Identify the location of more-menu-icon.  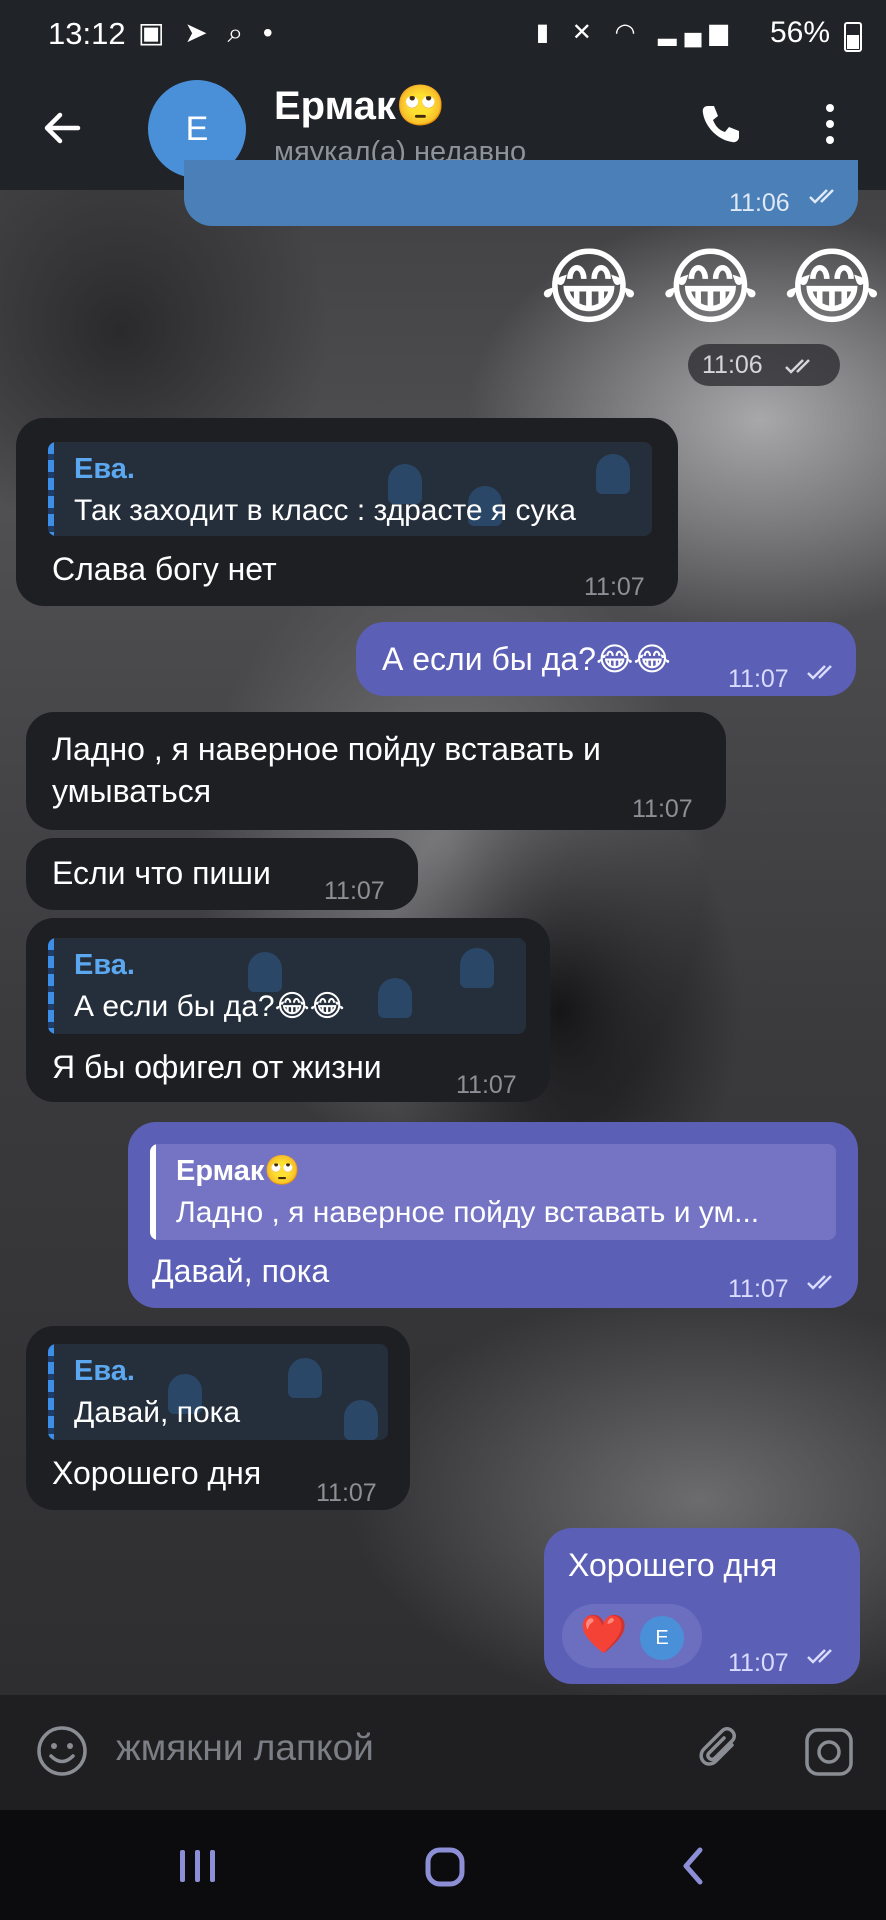
(830, 124).